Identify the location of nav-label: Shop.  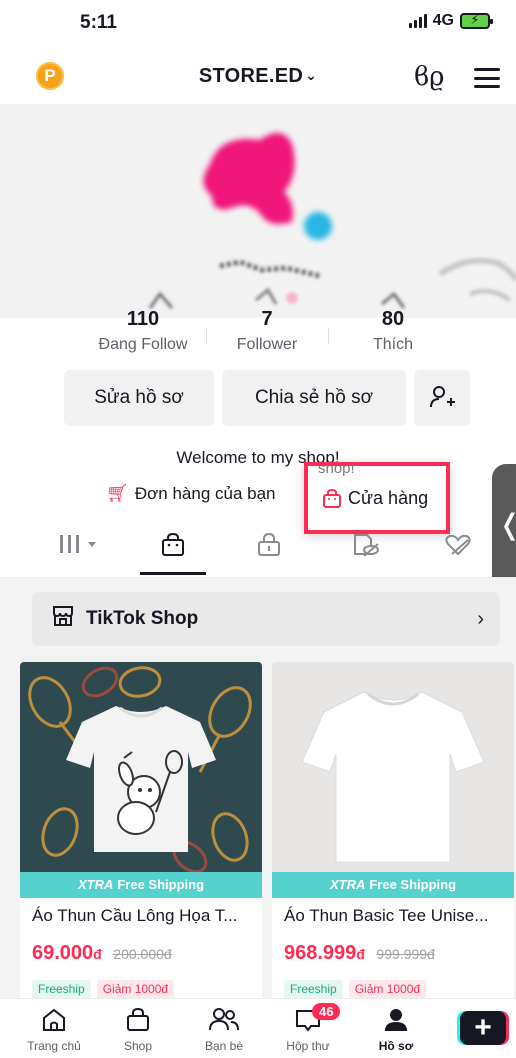
(138, 1046).